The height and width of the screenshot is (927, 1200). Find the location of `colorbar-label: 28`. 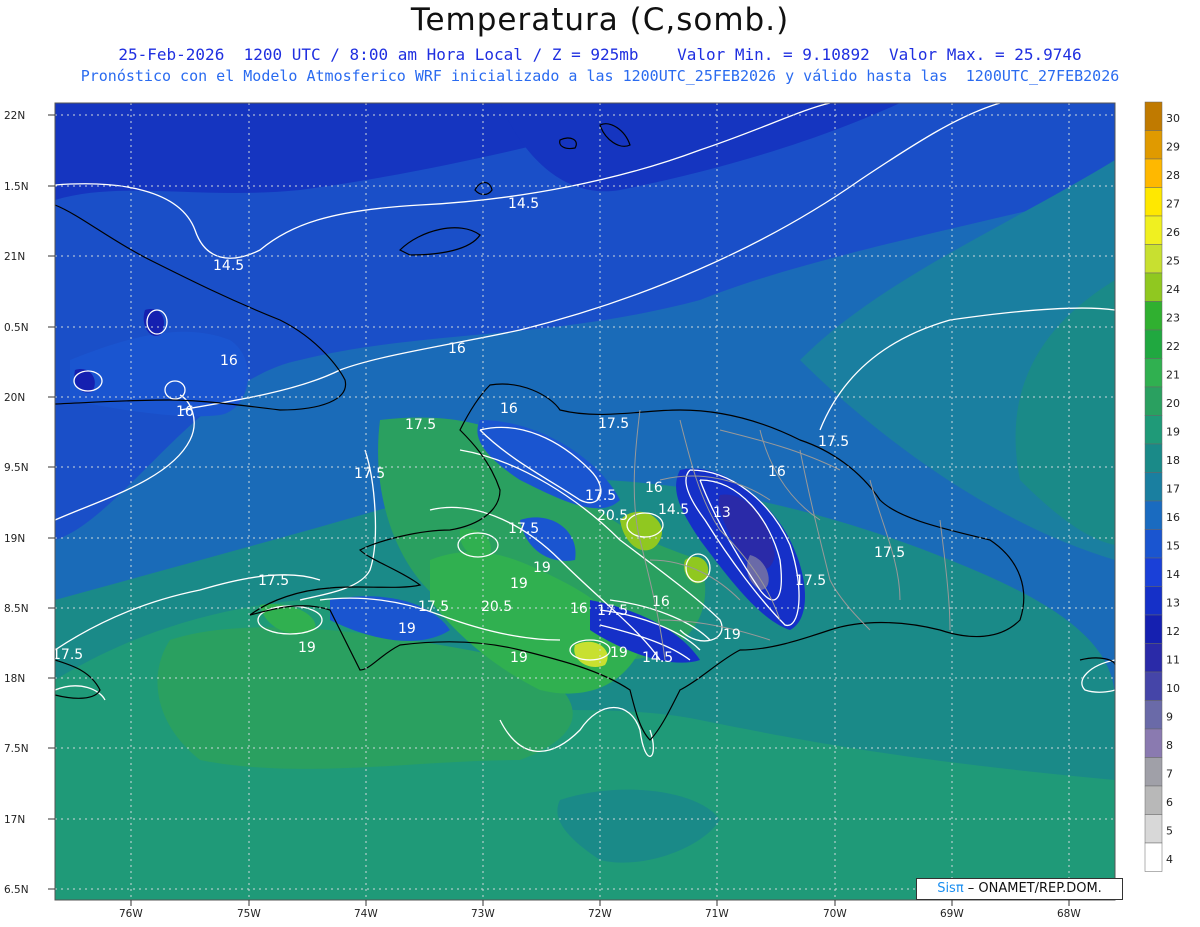

colorbar-label: 28 is located at coordinates (1173, 175).